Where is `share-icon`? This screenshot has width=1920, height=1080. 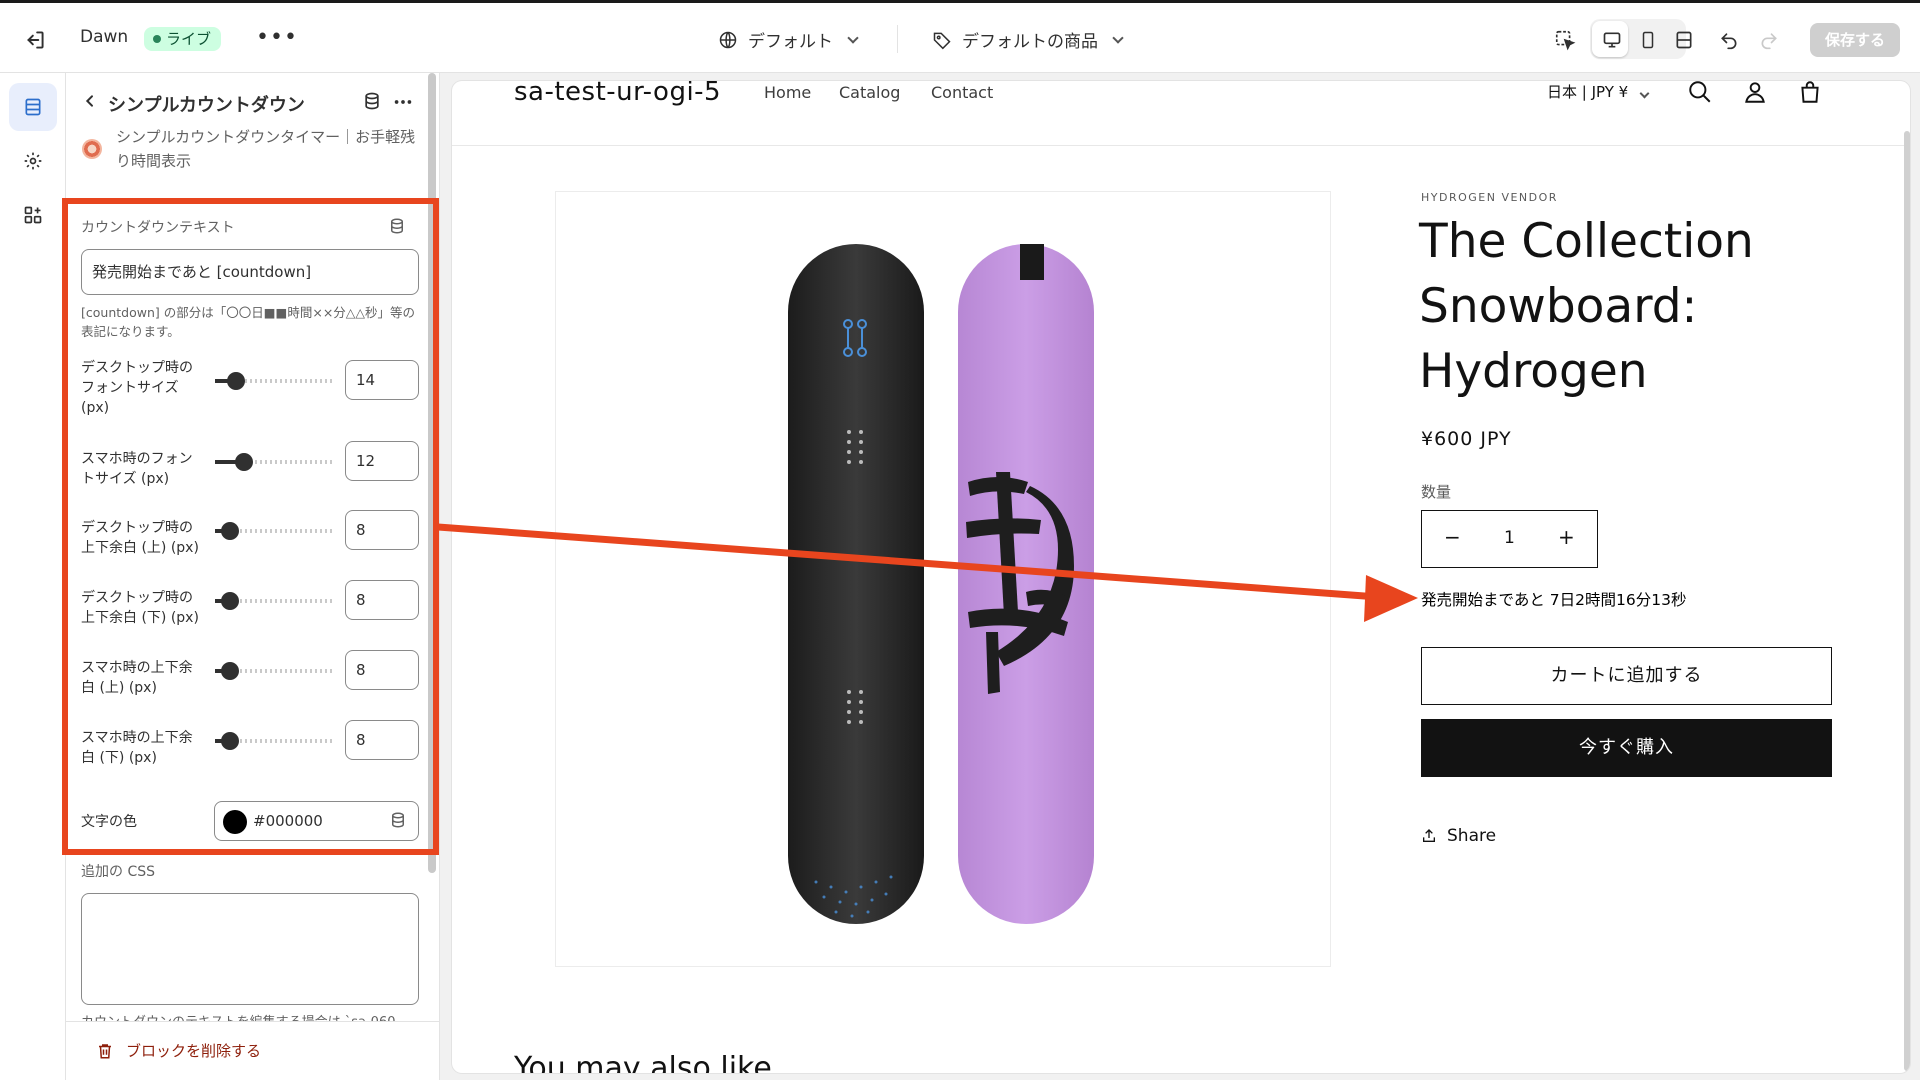
share-icon is located at coordinates (1429, 835).